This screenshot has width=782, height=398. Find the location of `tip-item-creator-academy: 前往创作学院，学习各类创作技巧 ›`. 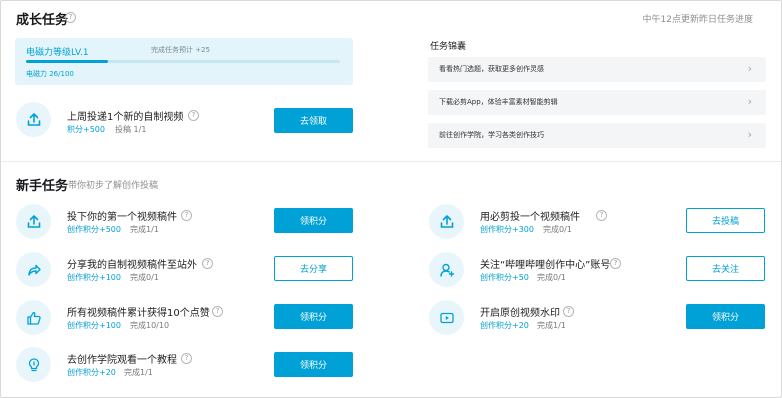

tip-item-creator-academy: 前往创作学院，学习各类创作技巧 › is located at coordinates (597, 135).